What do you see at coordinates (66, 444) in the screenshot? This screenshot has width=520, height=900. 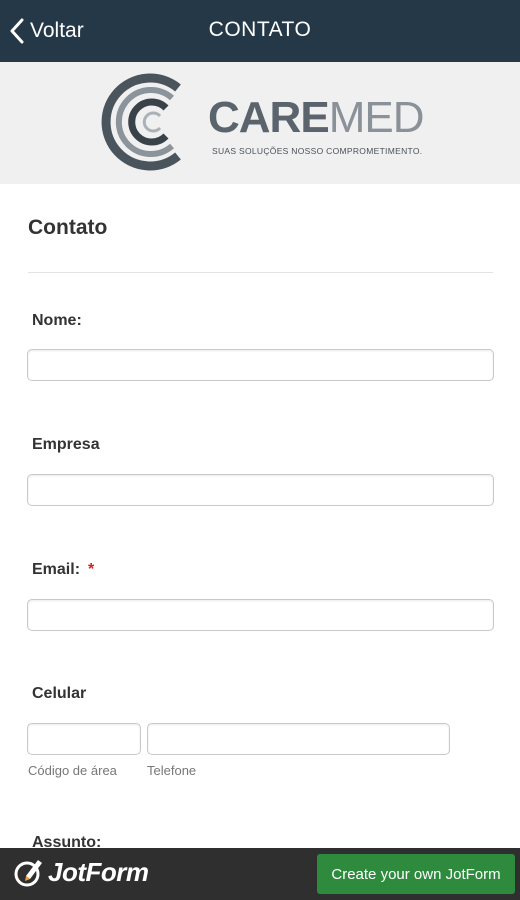 I see `empresa-label: Empresa` at bounding box center [66, 444].